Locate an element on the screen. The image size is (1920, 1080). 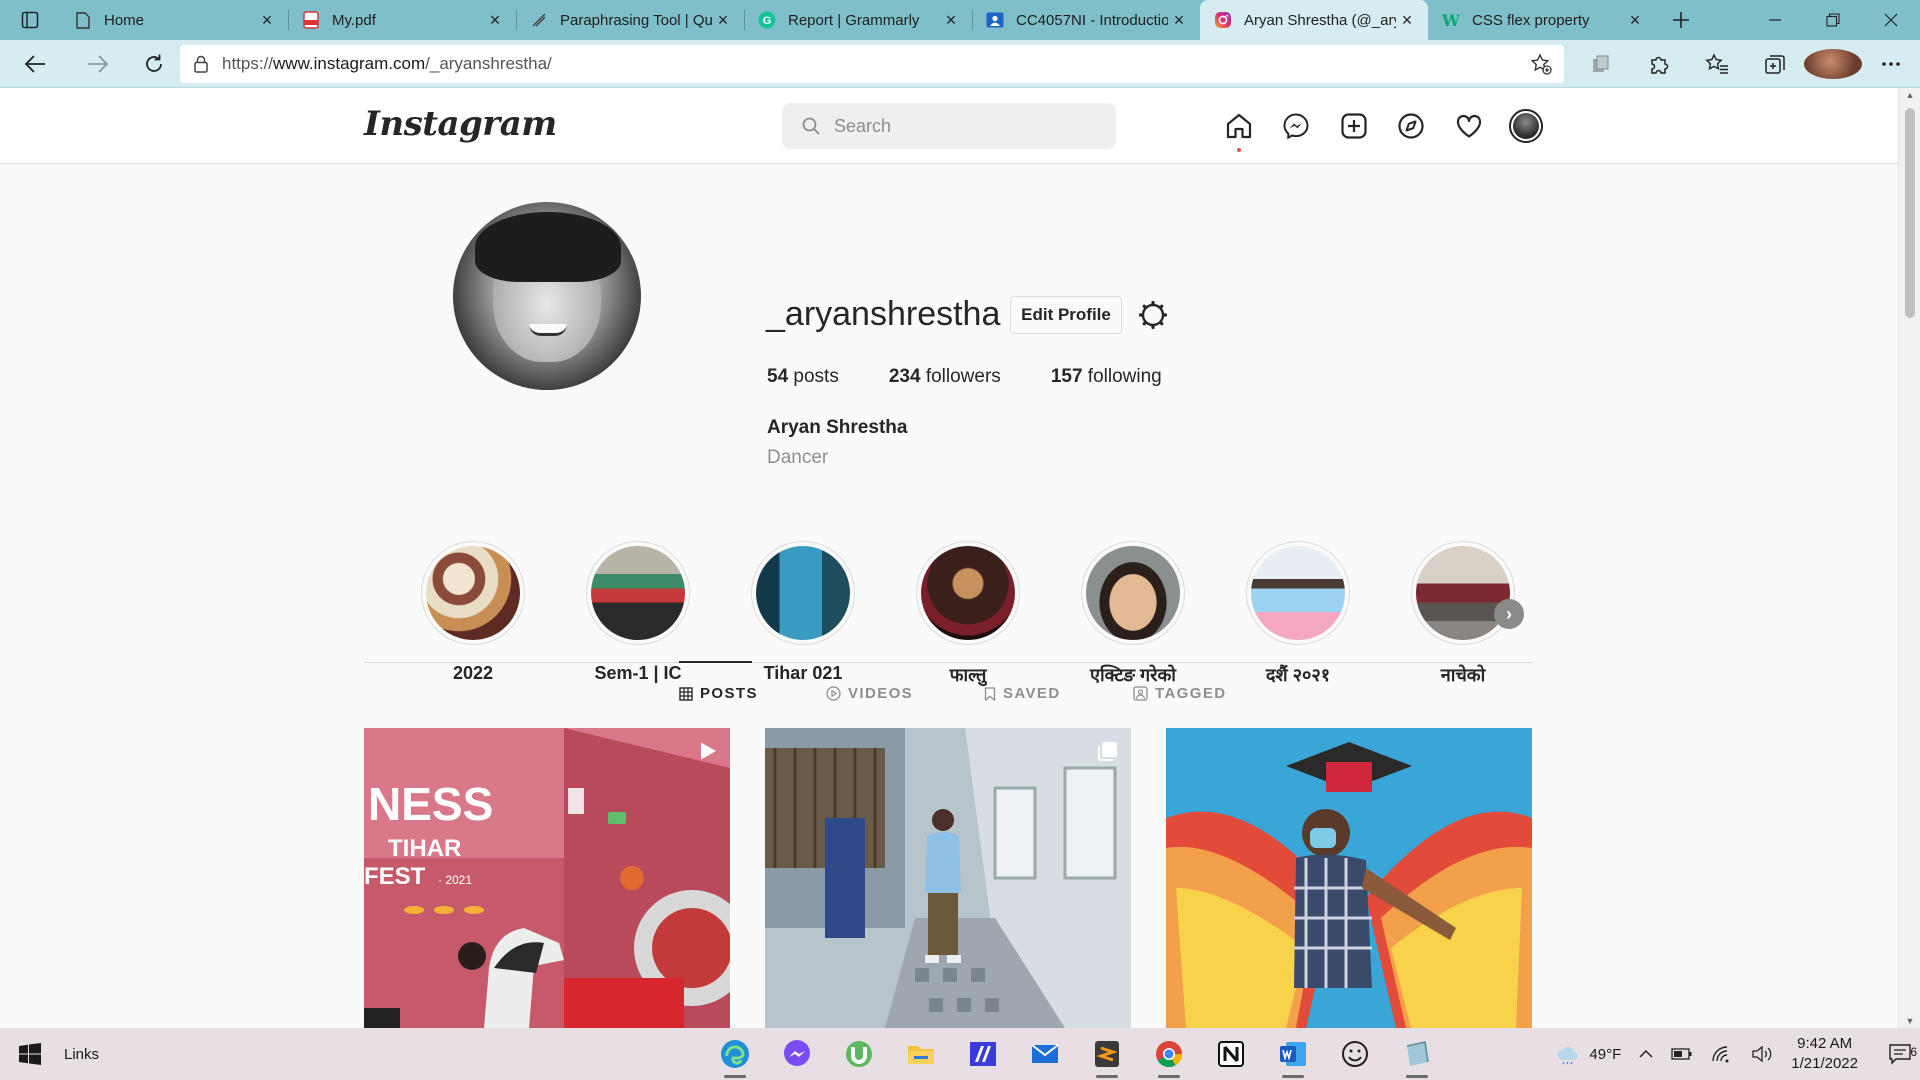
notification-center-button: 6 is located at coordinates (1900, 1054).